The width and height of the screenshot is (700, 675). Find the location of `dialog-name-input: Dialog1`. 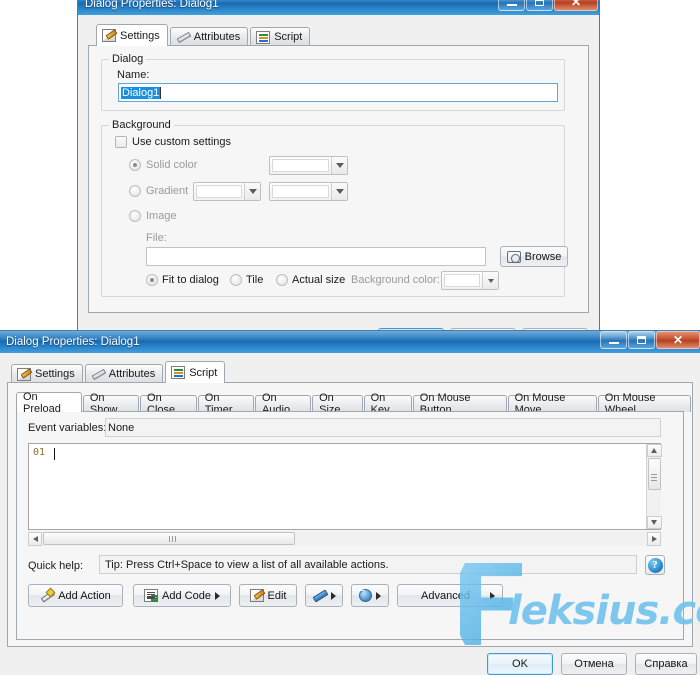

dialog-name-input: Dialog1 is located at coordinates (338, 92).